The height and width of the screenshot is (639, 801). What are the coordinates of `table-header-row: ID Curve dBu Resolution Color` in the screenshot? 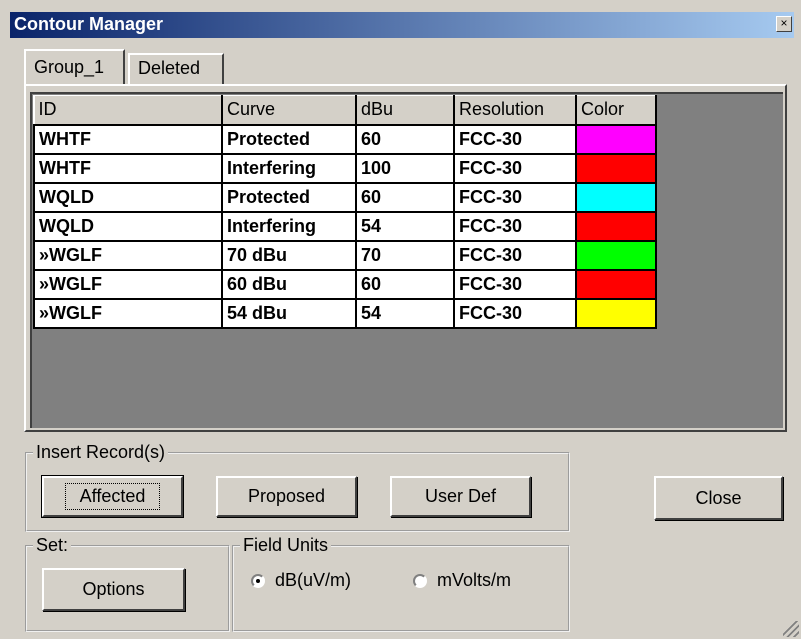 It's located at (345, 110).